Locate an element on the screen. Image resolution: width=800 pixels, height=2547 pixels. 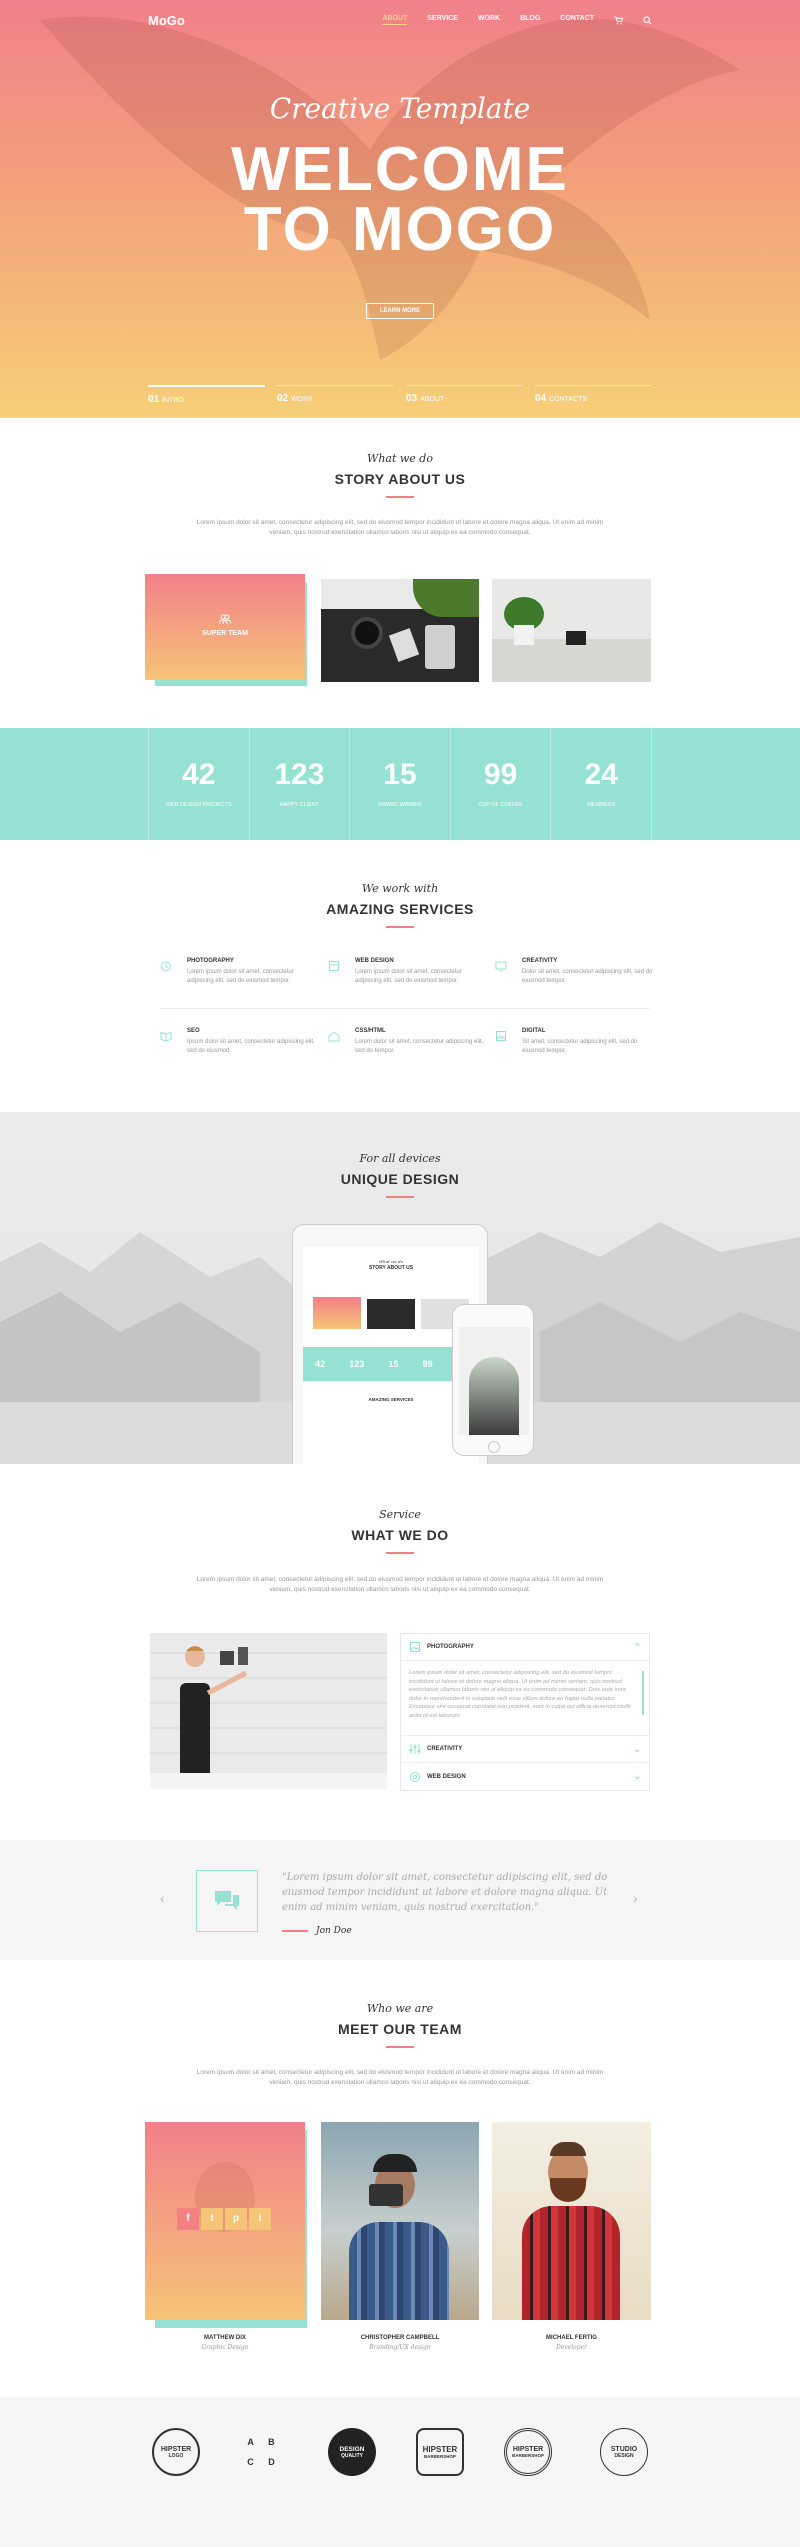
hero-title-line1: WELCOME is located at coordinates (400, 169).